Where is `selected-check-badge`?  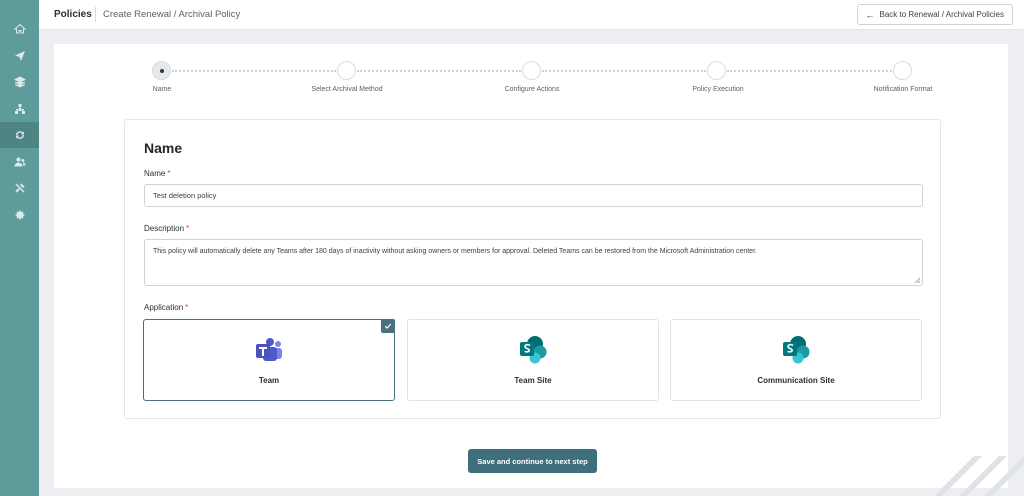 selected-check-badge is located at coordinates (388, 326).